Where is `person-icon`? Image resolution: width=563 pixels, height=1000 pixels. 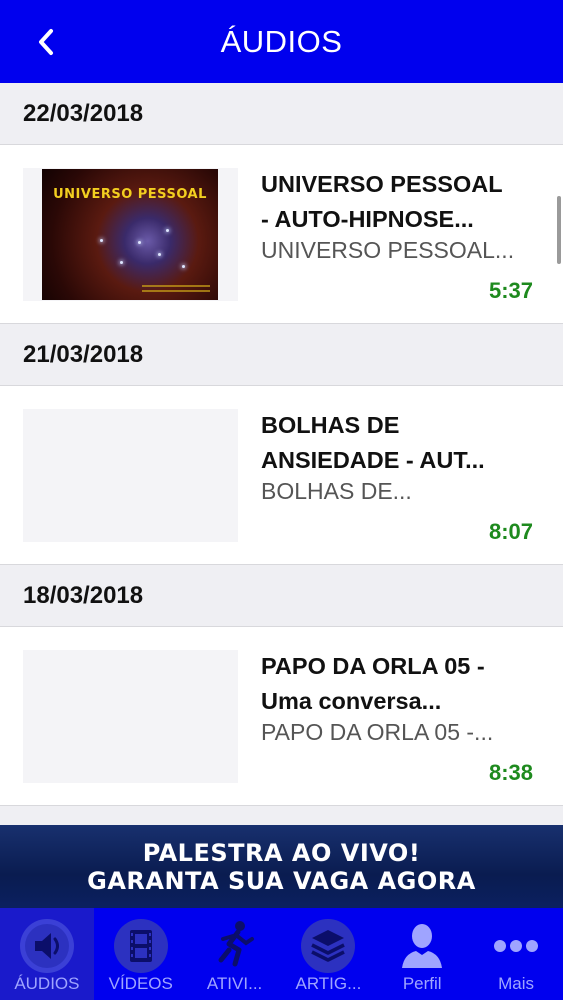 person-icon is located at coordinates (422, 946).